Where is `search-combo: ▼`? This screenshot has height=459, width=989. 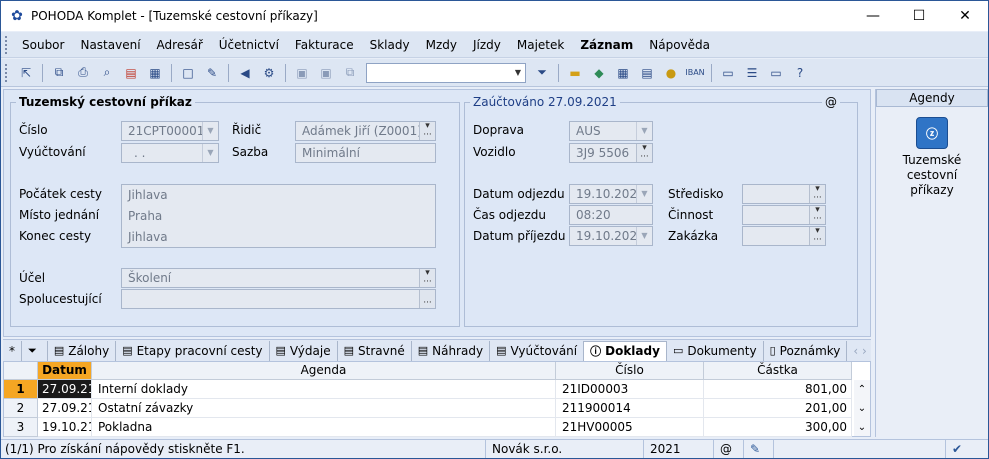 search-combo: ▼ is located at coordinates (446, 72).